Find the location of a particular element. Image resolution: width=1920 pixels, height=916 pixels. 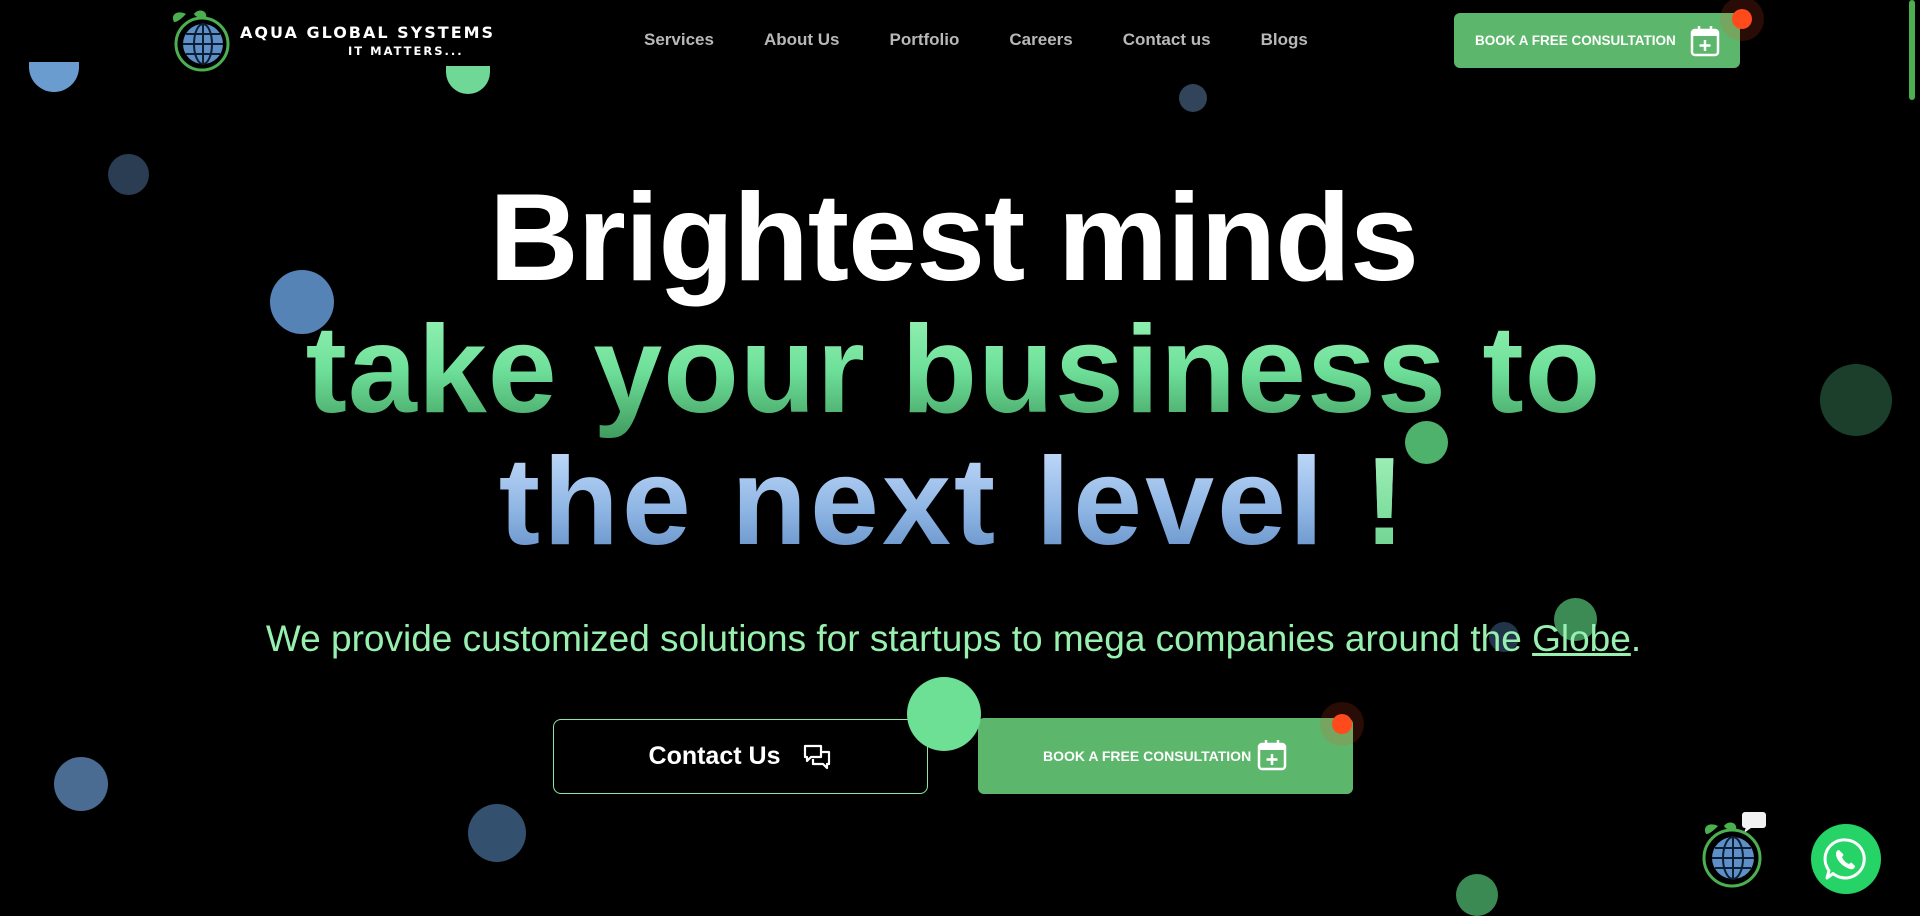

whatsapp-button is located at coordinates (1846, 859).